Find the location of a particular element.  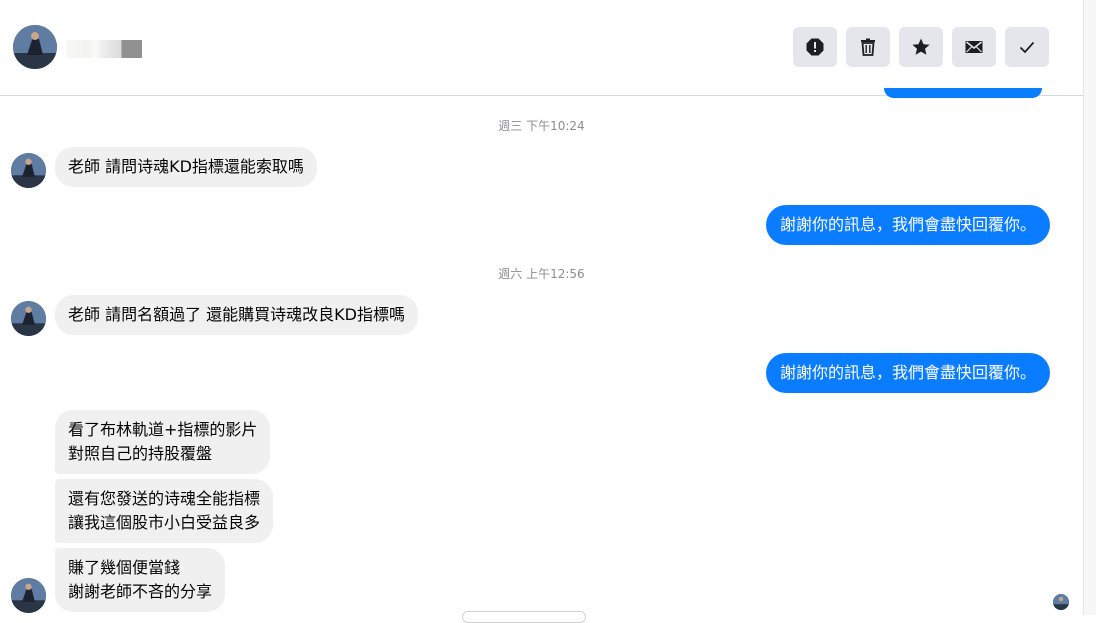

contact-avatar is located at coordinates (35, 47).